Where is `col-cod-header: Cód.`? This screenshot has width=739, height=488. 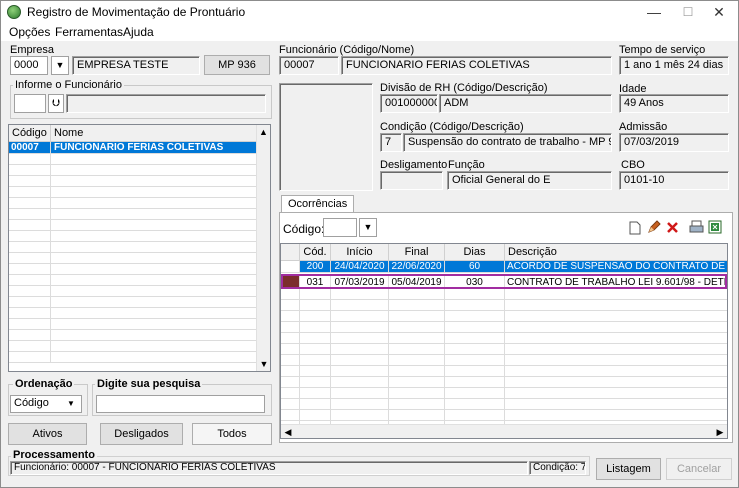 col-cod-header: Cód. is located at coordinates (315, 252).